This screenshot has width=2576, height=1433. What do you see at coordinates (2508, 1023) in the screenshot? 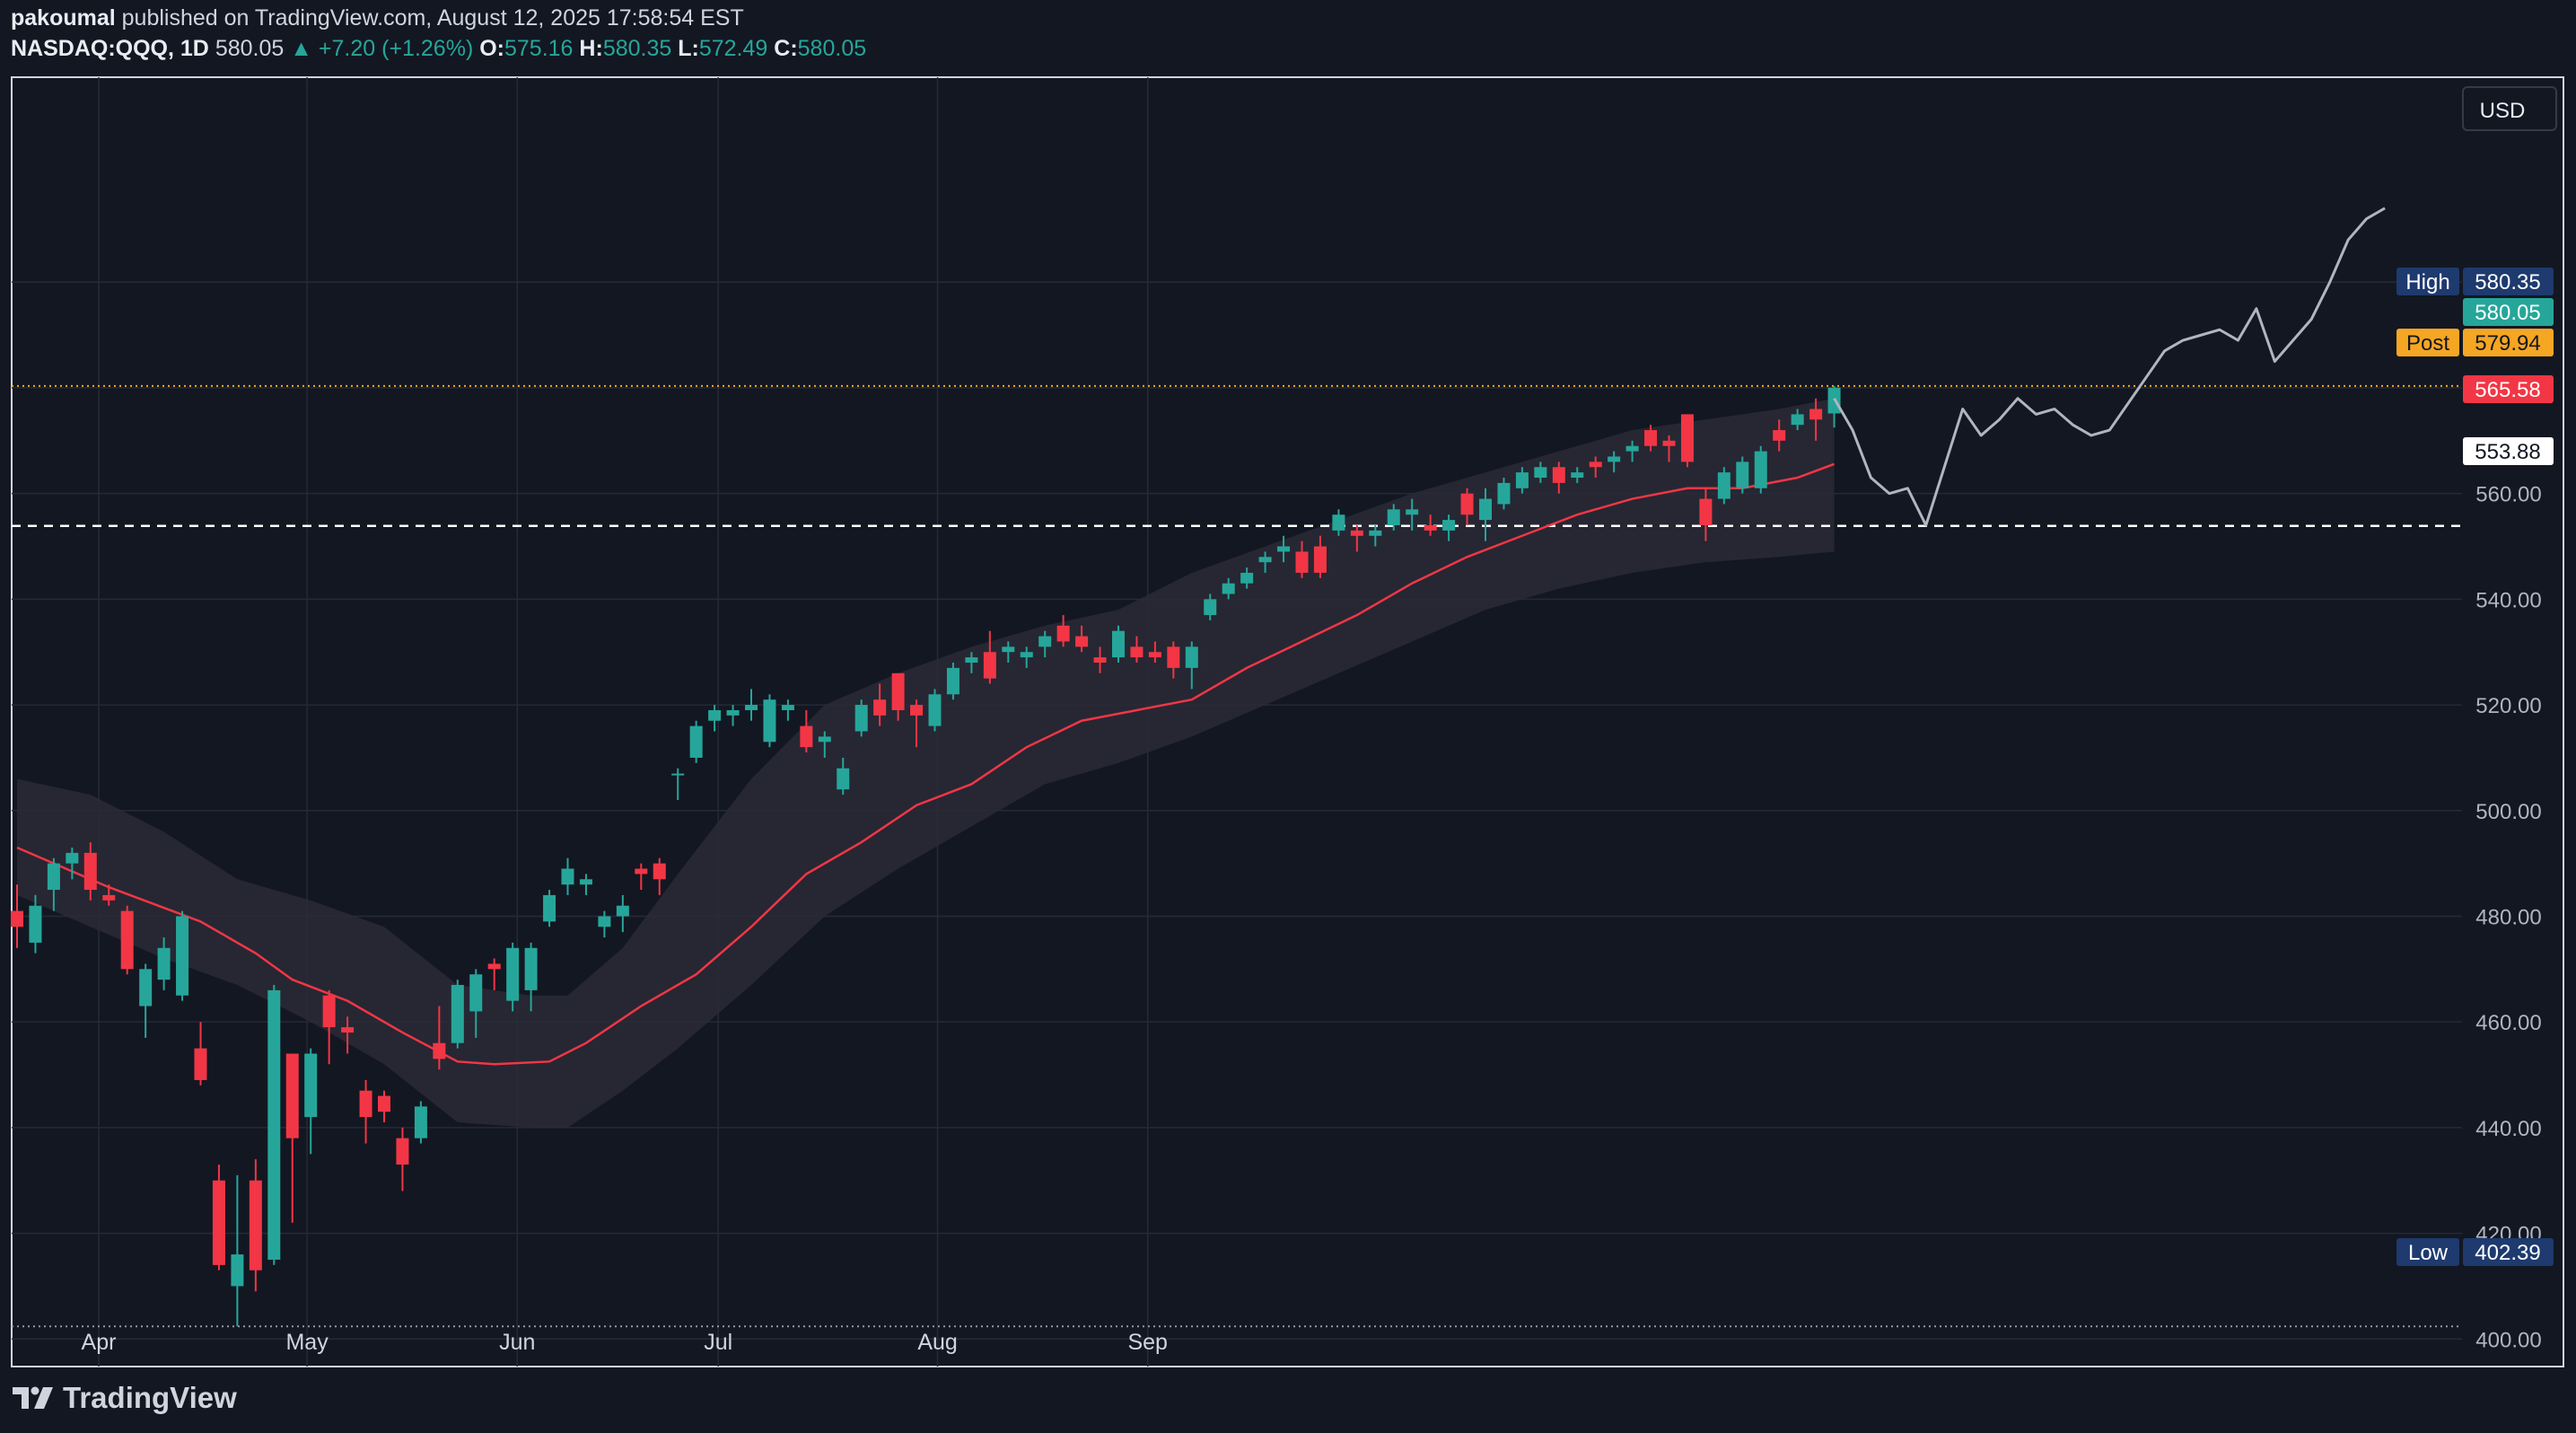
I see `y-tick-label: 460.00` at bounding box center [2508, 1023].